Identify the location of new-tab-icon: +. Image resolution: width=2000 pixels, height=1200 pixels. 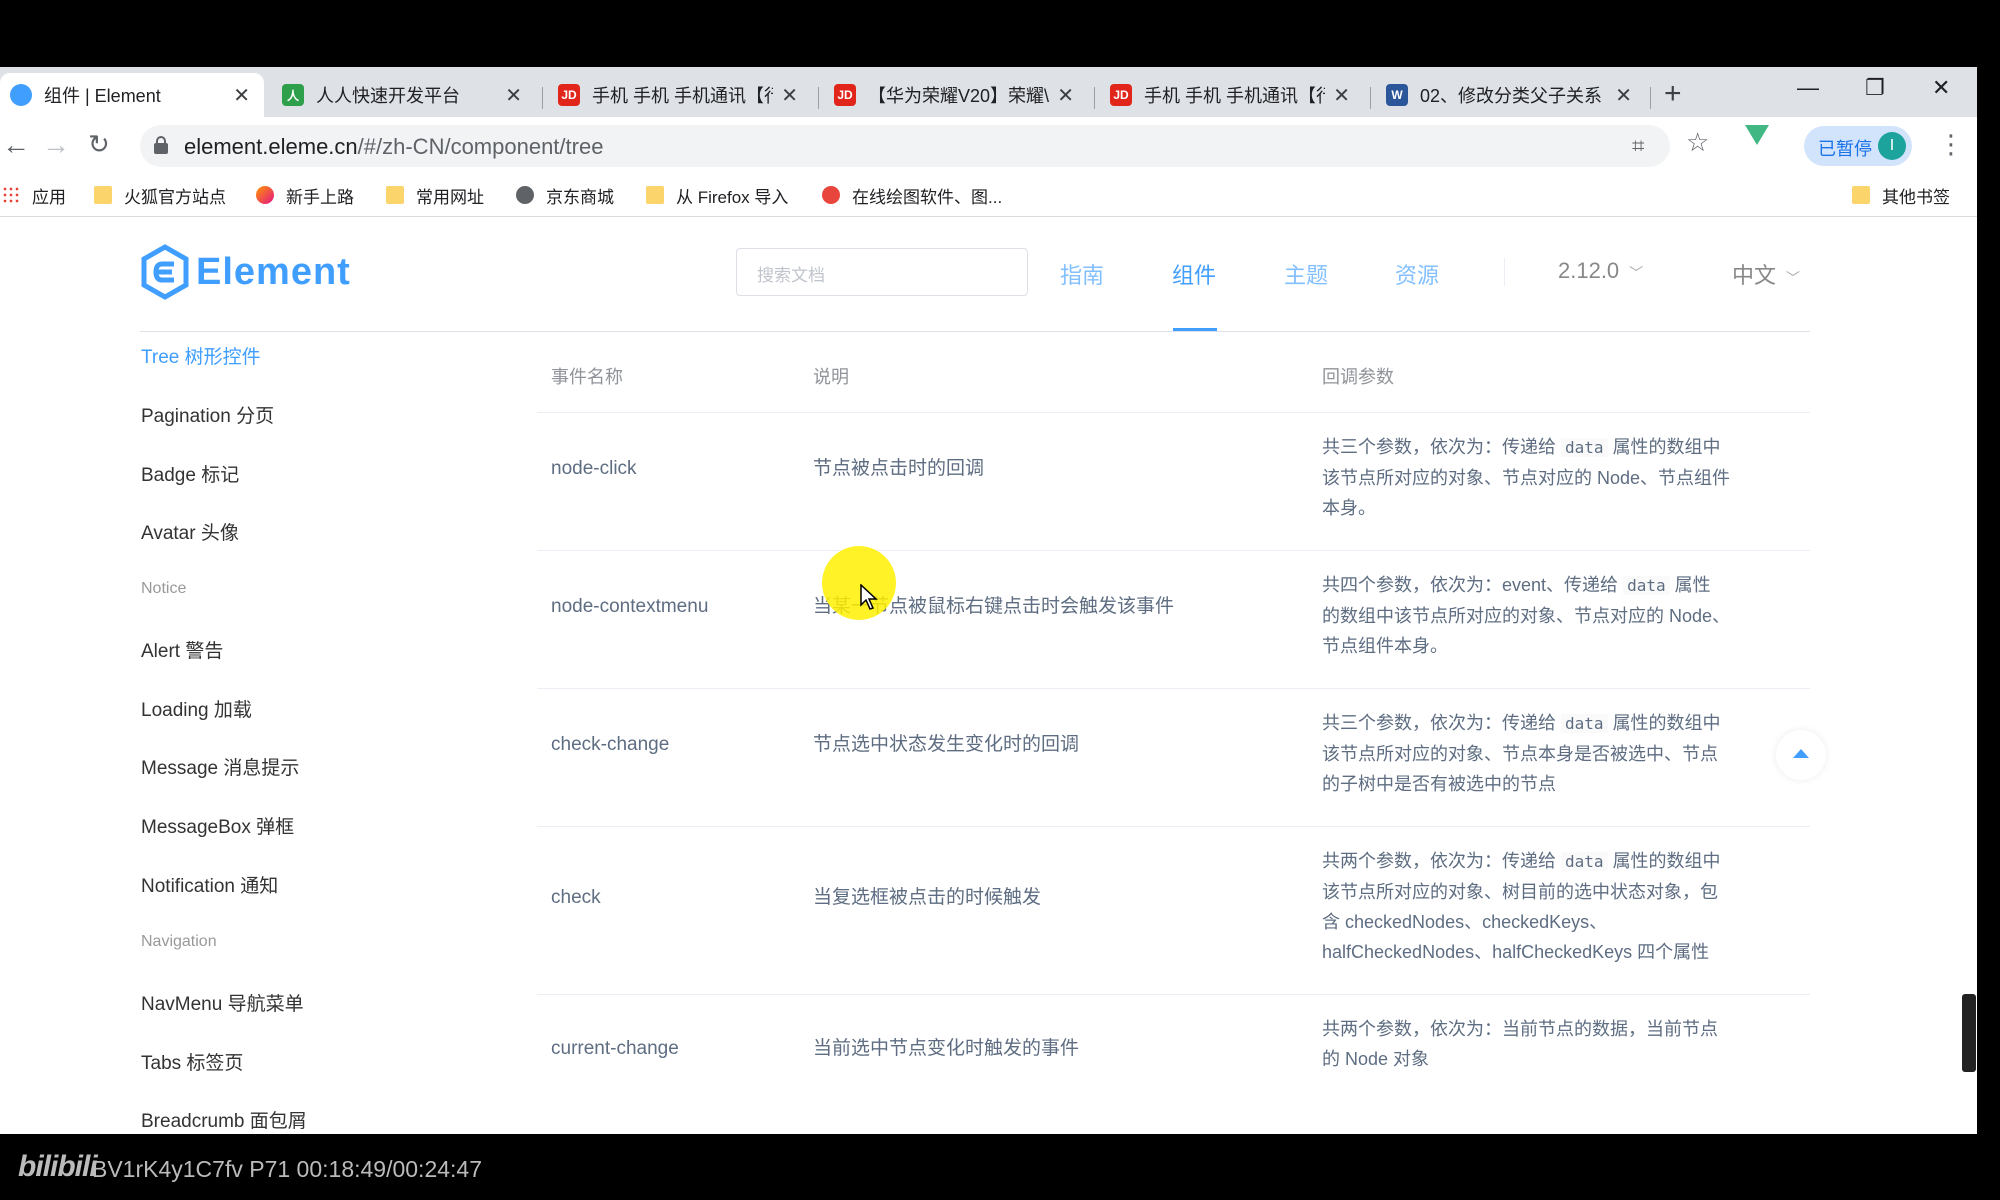
(1673, 94).